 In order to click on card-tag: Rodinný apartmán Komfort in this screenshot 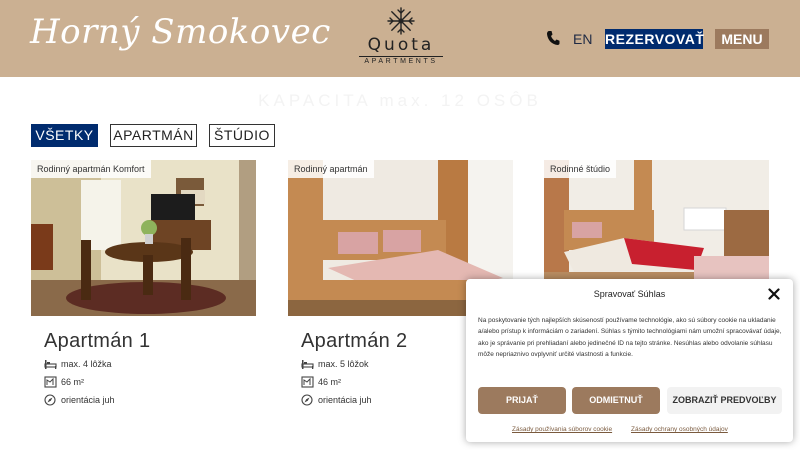, I will do `click(91, 169)`.